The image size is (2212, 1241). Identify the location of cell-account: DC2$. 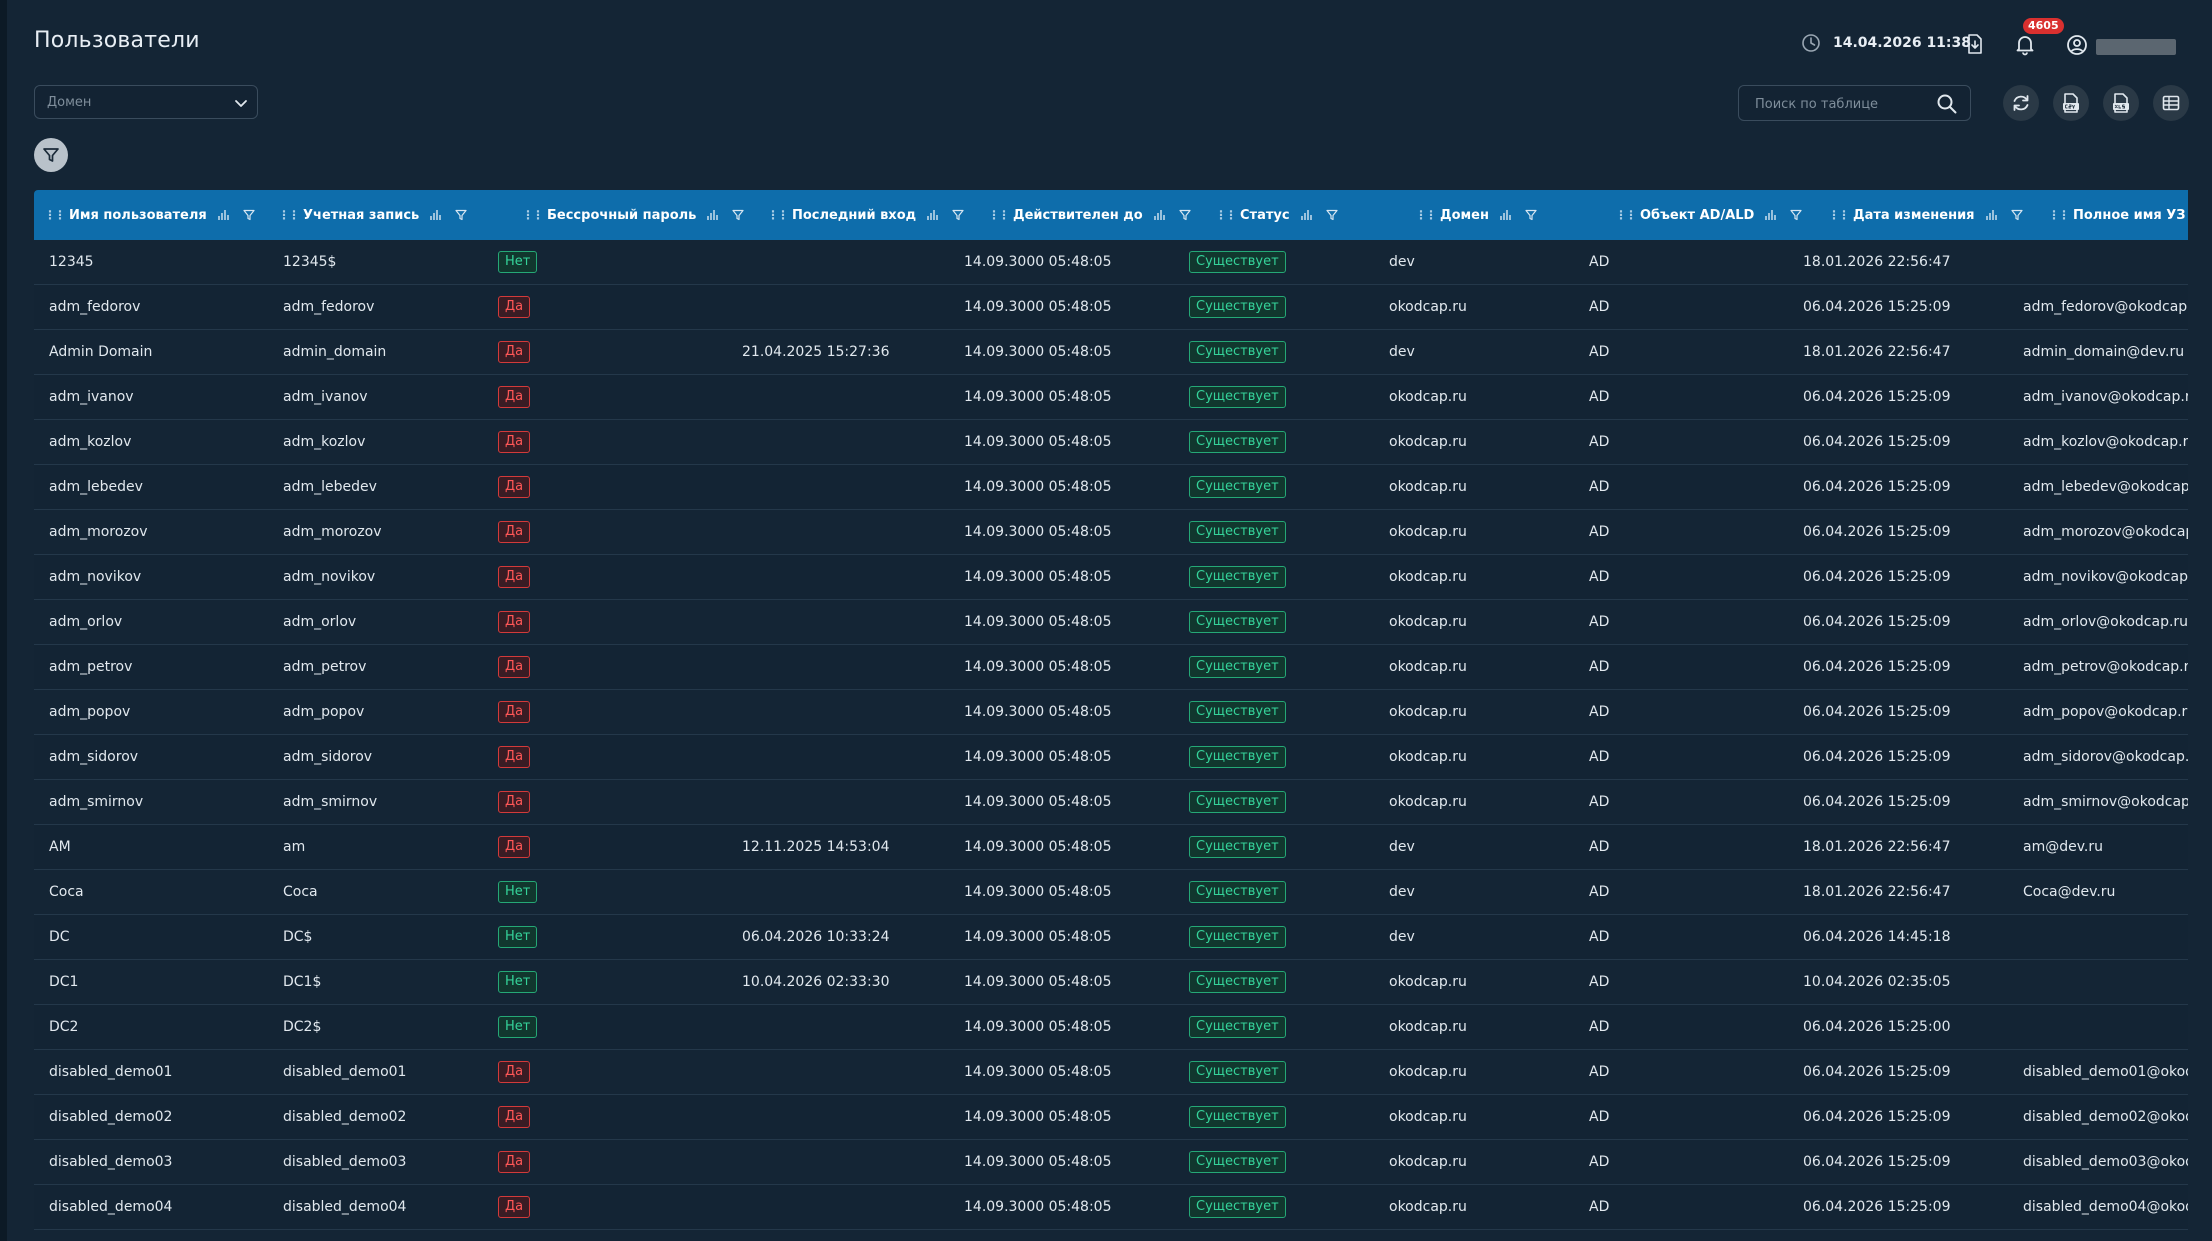
(302, 1027).